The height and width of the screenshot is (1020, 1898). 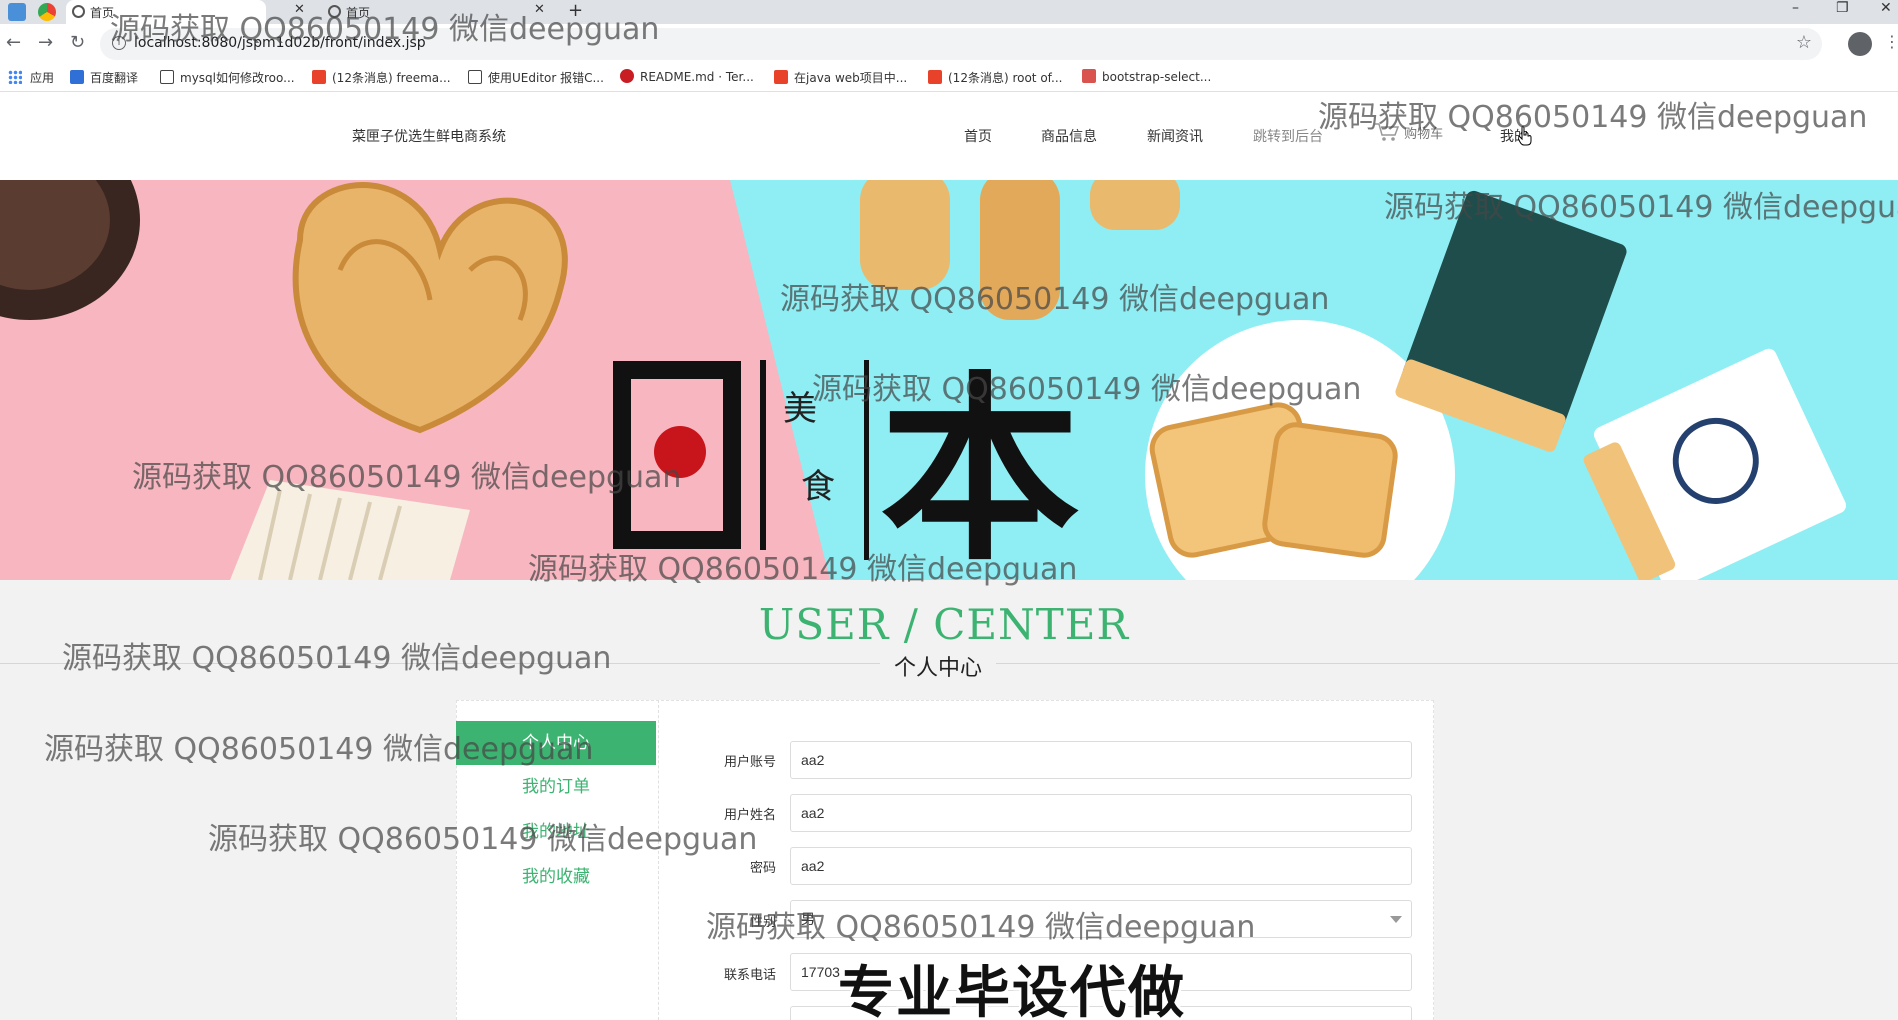 I want to click on menu-divider, so click(x=658, y=860).